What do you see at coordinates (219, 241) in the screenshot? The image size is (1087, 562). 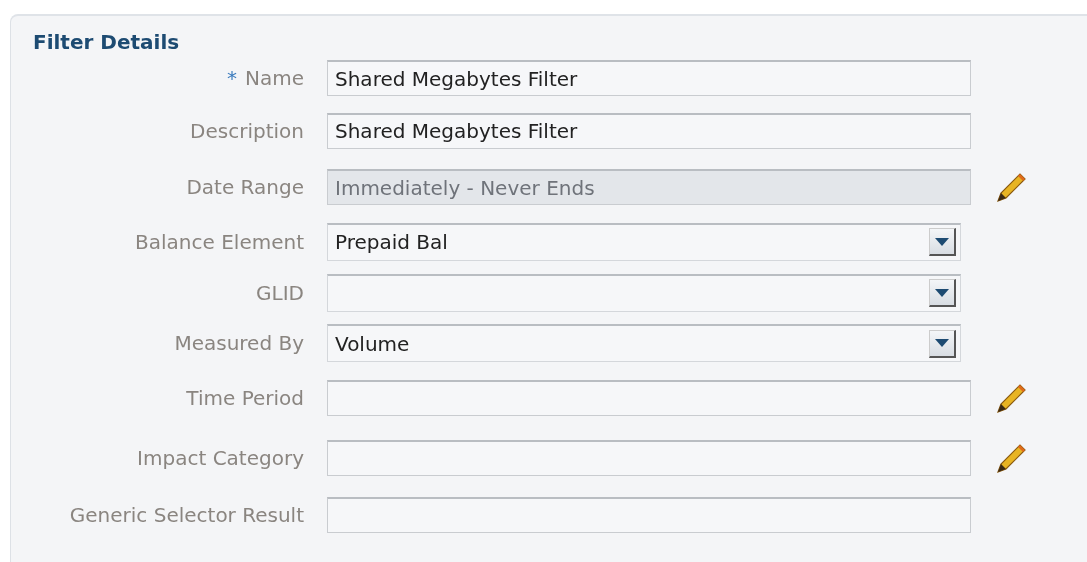 I see `field-label: Balance Element` at bounding box center [219, 241].